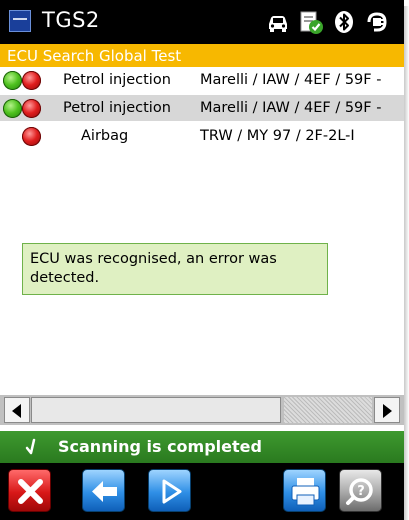 This screenshot has width=409, height=520. Describe the element at coordinates (406, 263) in the screenshot. I see `device-shadow` at that location.